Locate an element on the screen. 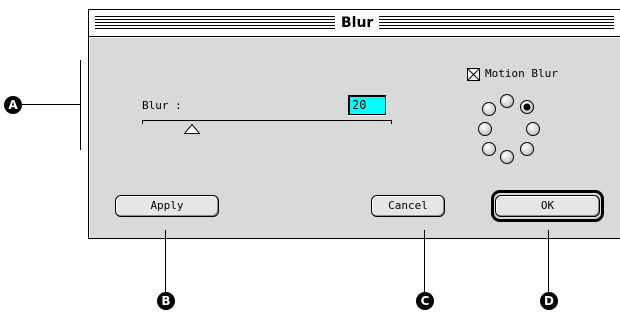 This screenshot has height=321, width=620. callout-a-leader is located at coordinates (50, 104).